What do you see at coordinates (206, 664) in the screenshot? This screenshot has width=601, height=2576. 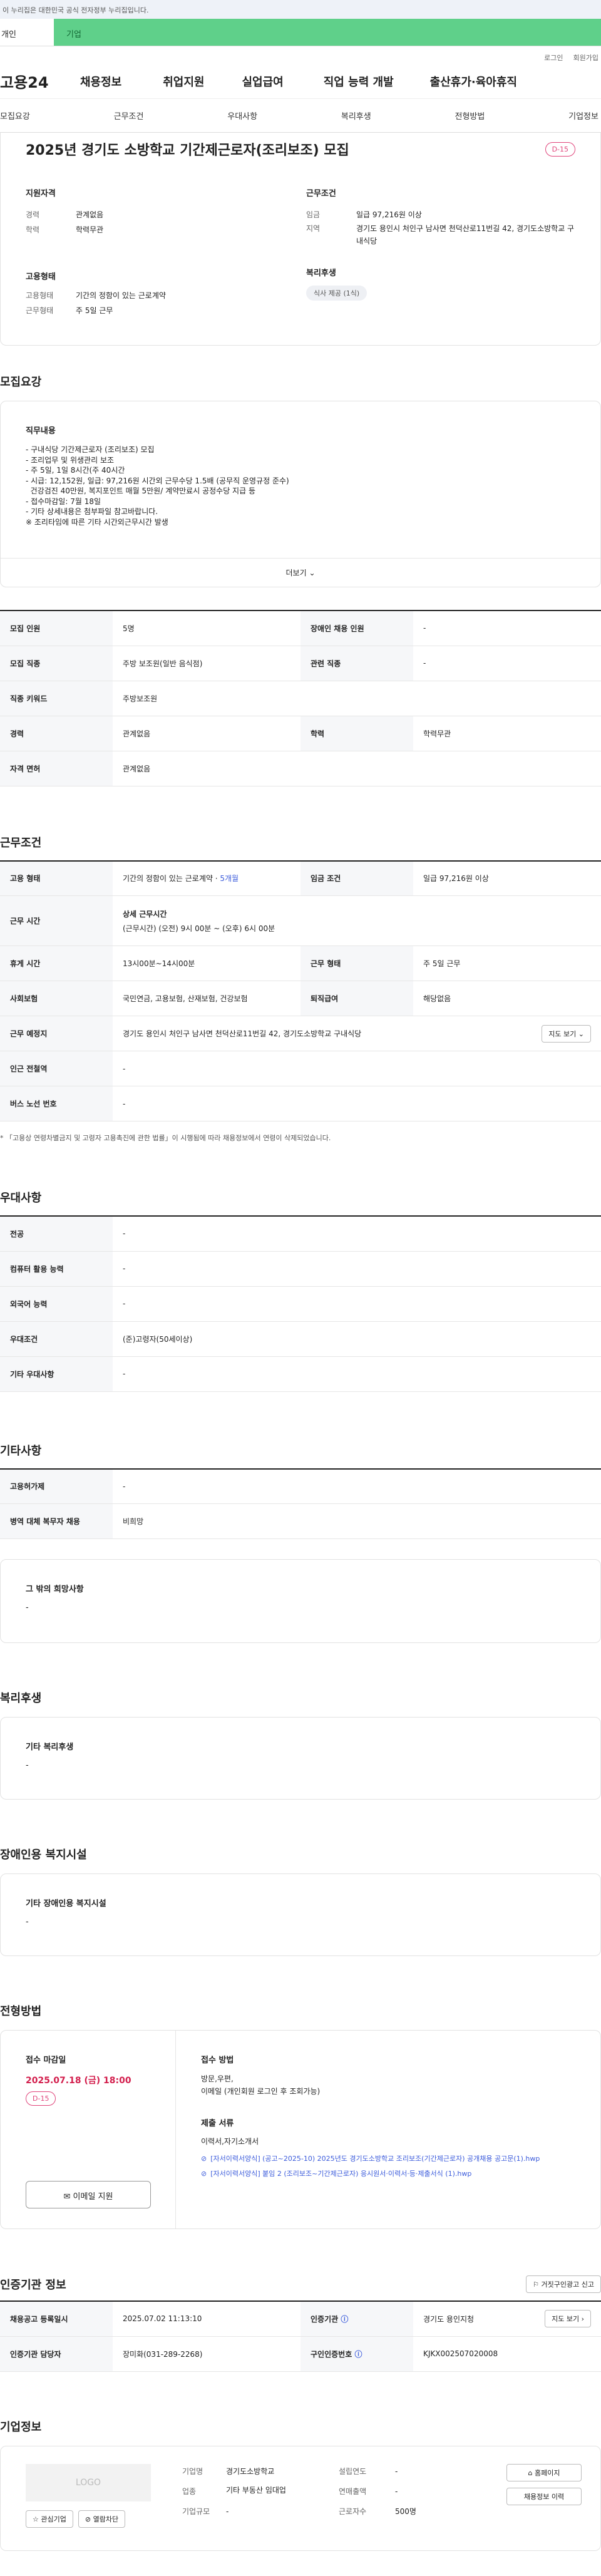 I see `row-value: 주방 보조원(일반 음식점)` at bounding box center [206, 664].